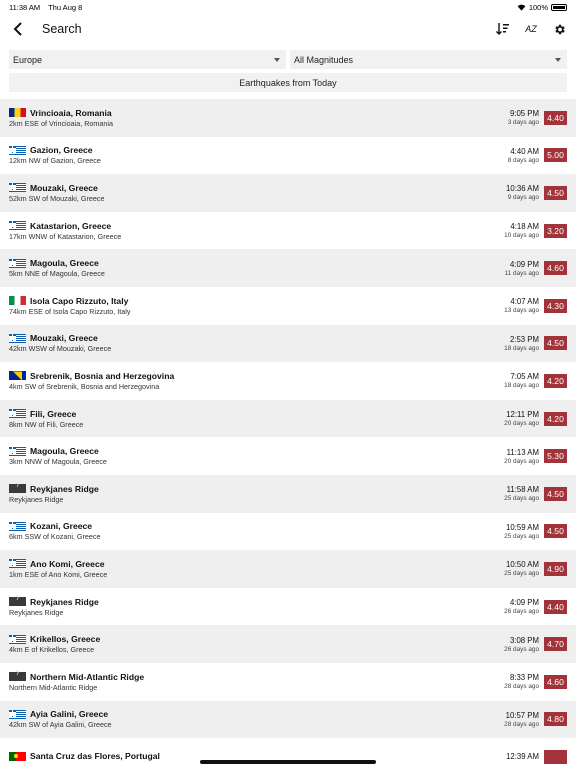  Describe the element at coordinates (61, 123) in the screenshot. I see `location-detail: 2km ESE of Vrincioaia, Romania` at that location.